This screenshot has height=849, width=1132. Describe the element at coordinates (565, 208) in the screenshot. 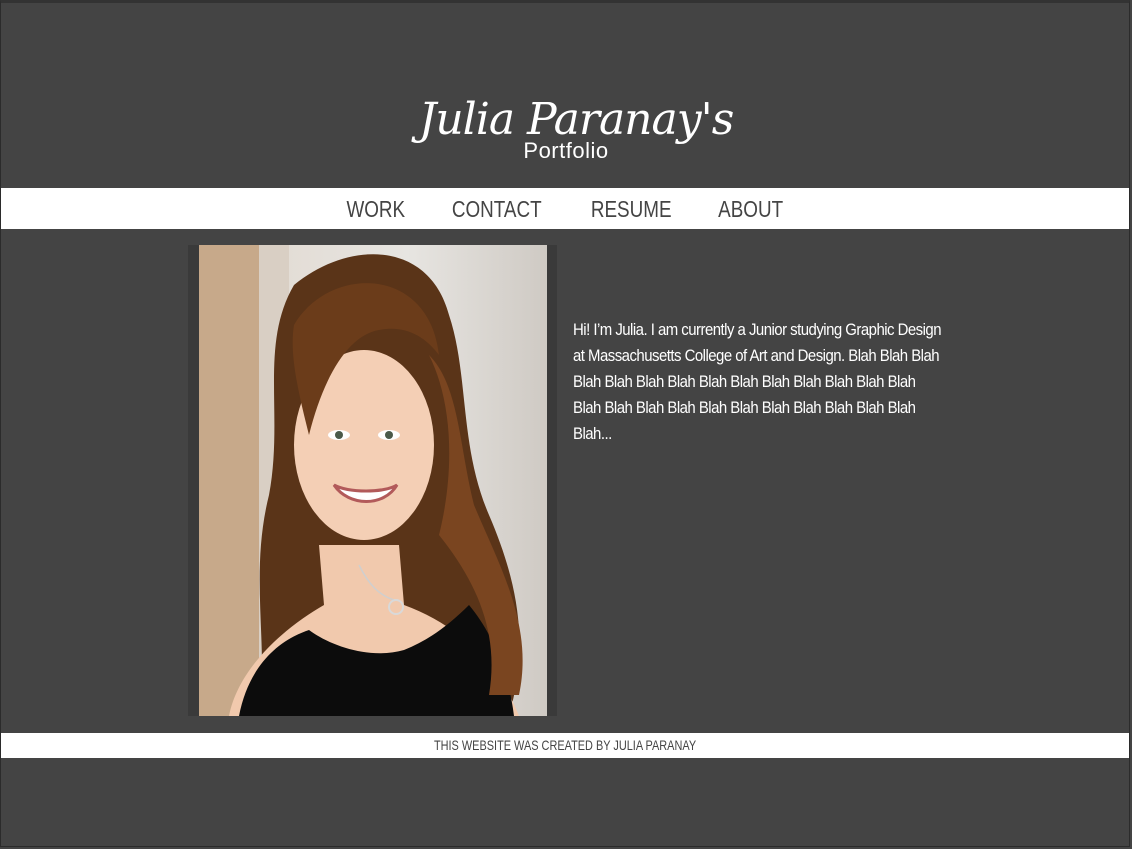

I see `main-nav: WORK CONTACT RESUME ABOUT` at that location.